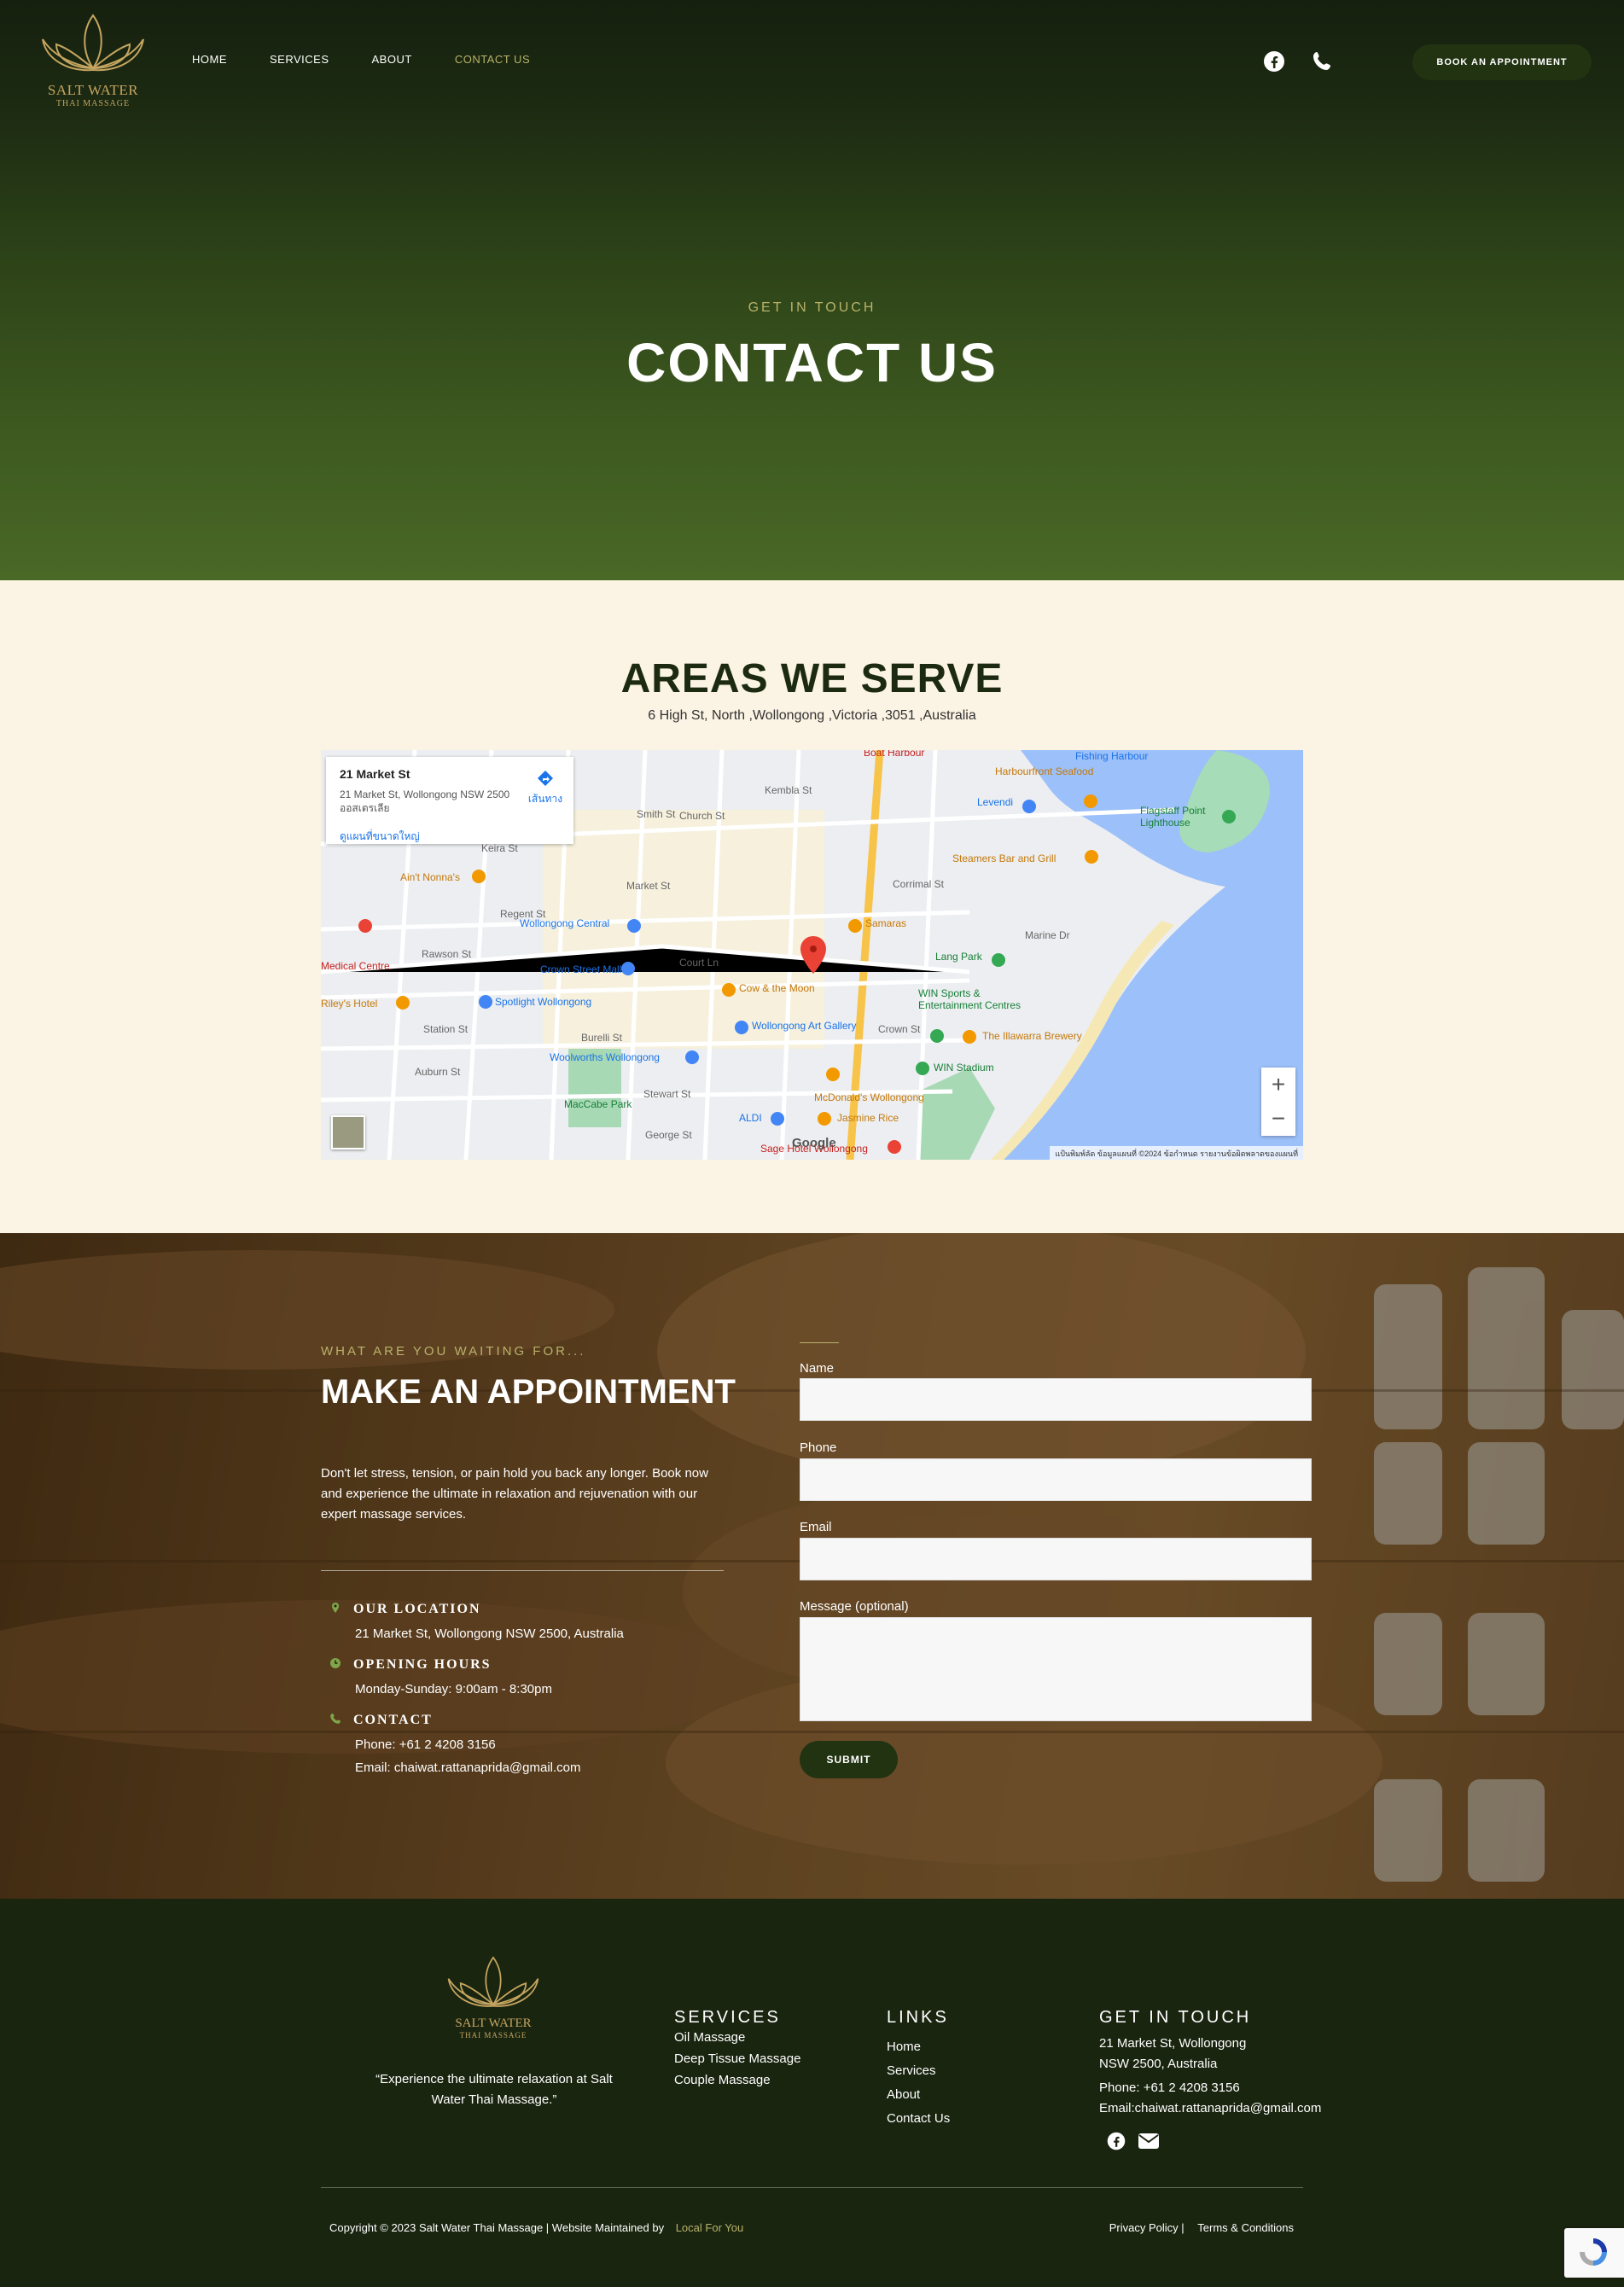  What do you see at coordinates (1112, 756) in the screenshot?
I see `map-label-poi: Fishing Harbour` at bounding box center [1112, 756].